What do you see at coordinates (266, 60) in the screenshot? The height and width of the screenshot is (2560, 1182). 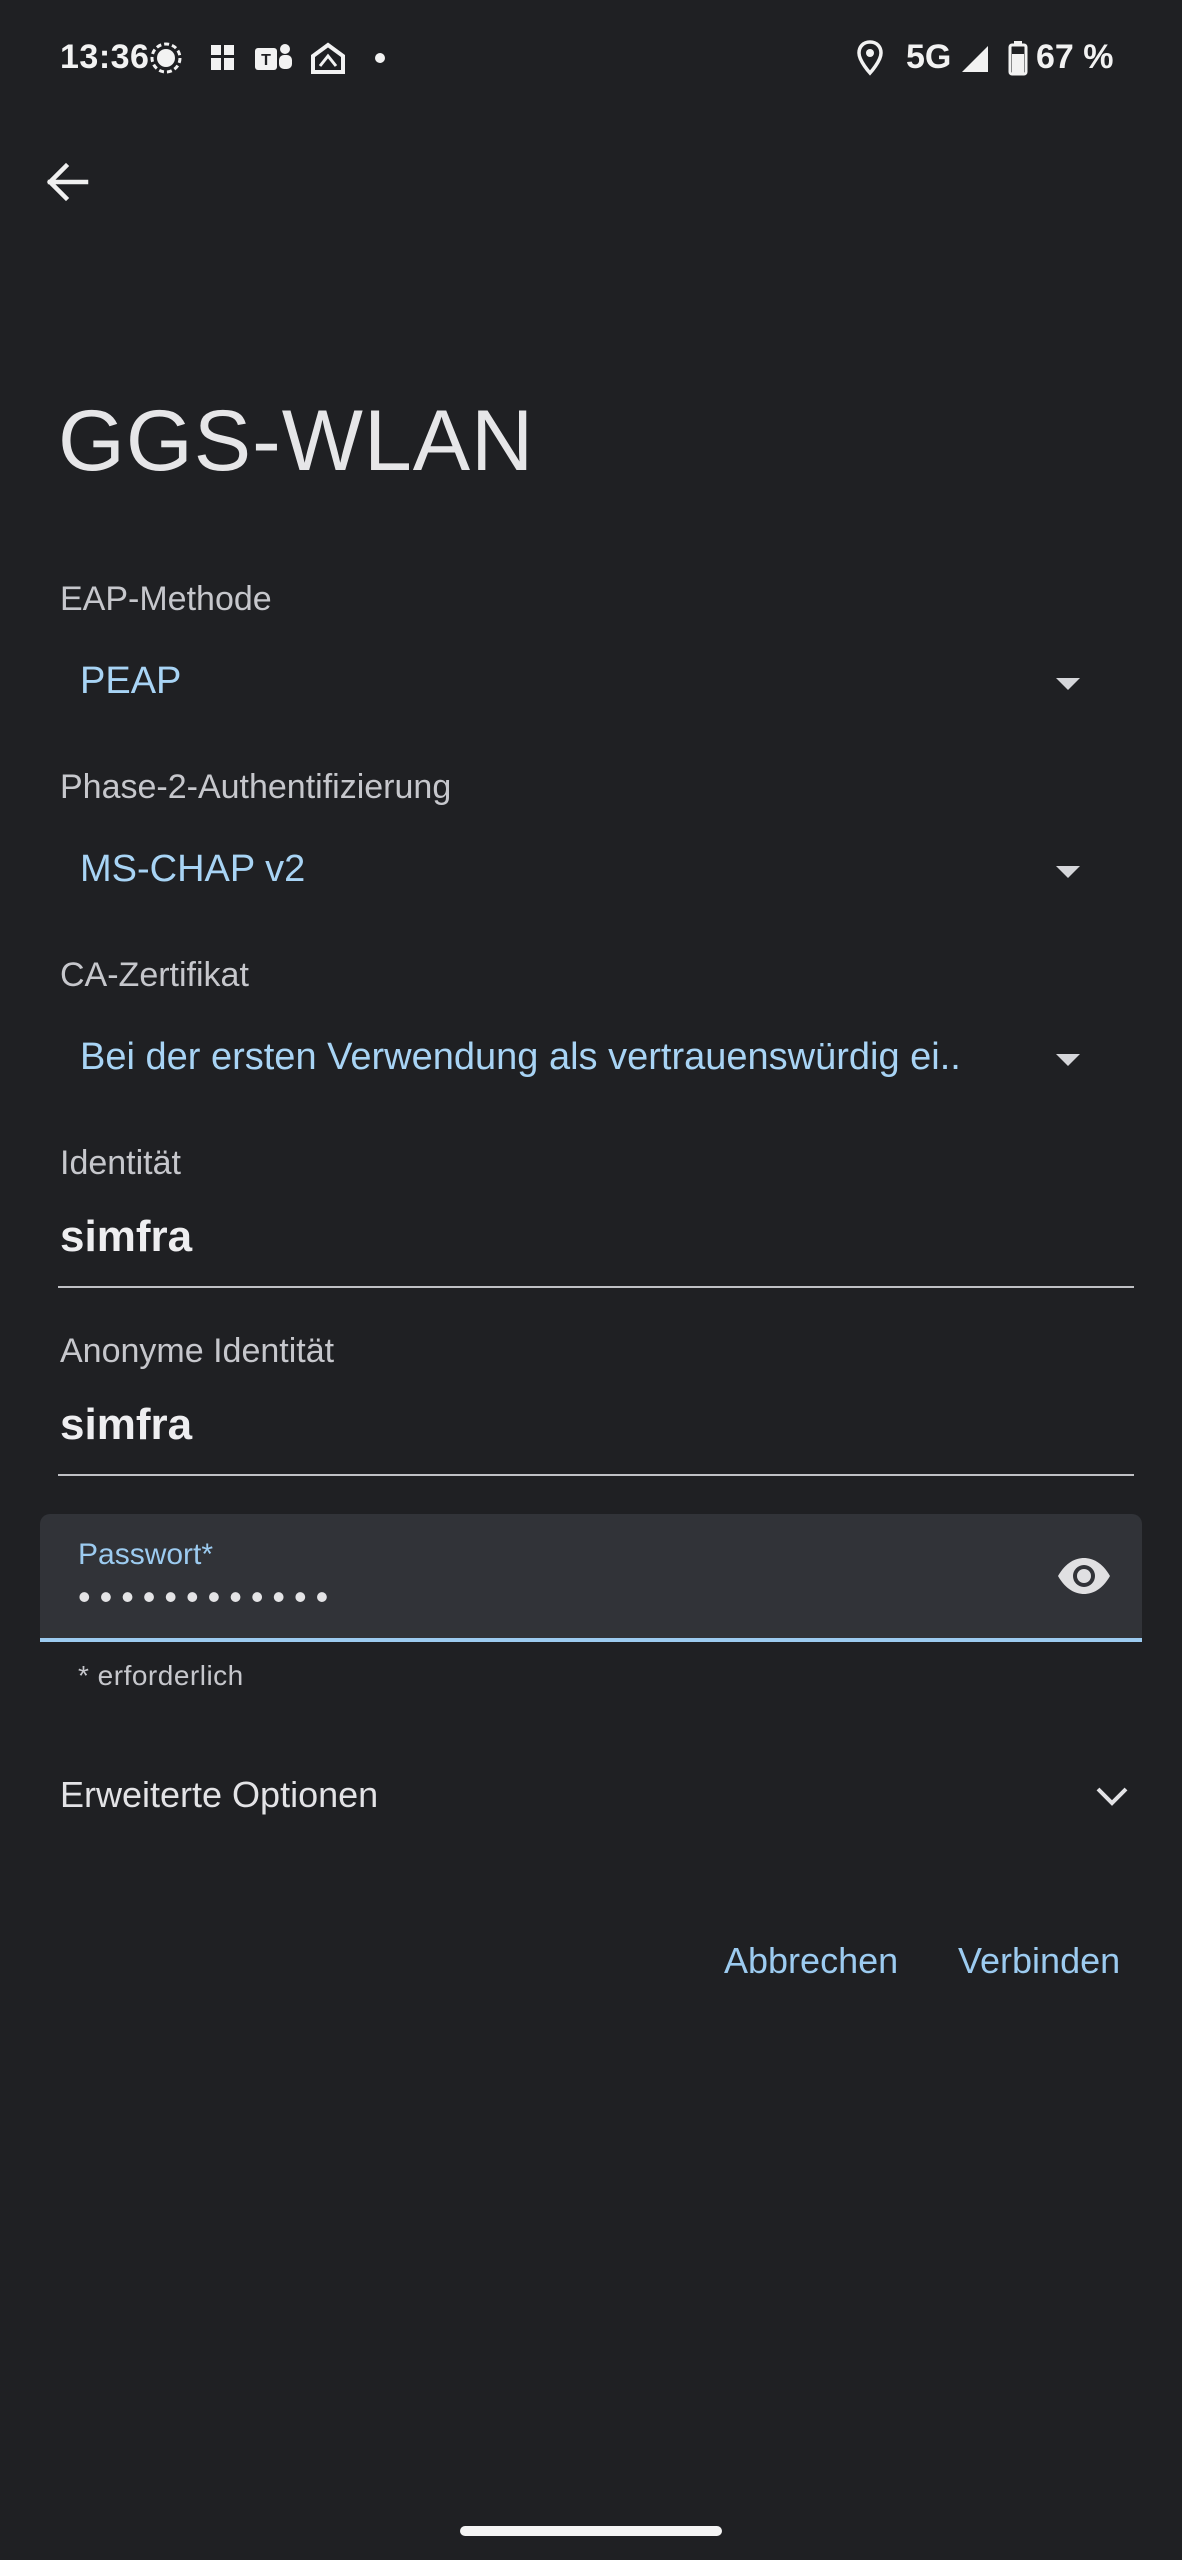 I see `svg-text: T` at bounding box center [266, 60].